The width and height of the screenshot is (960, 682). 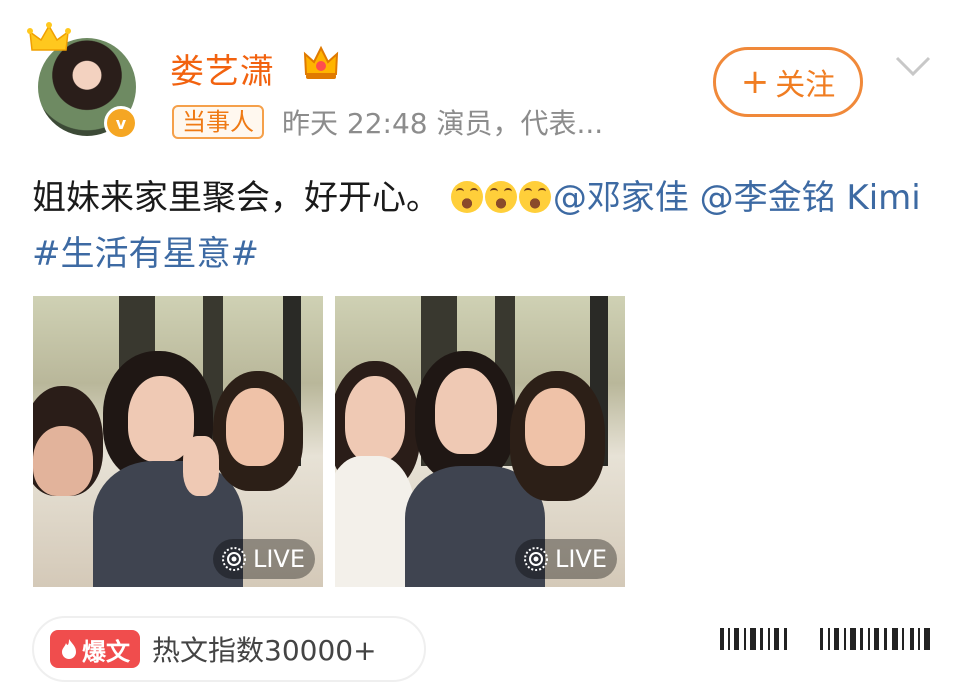 I want to click on hot-index-card: 爆文 热文指数30000+, so click(x=229, y=649).